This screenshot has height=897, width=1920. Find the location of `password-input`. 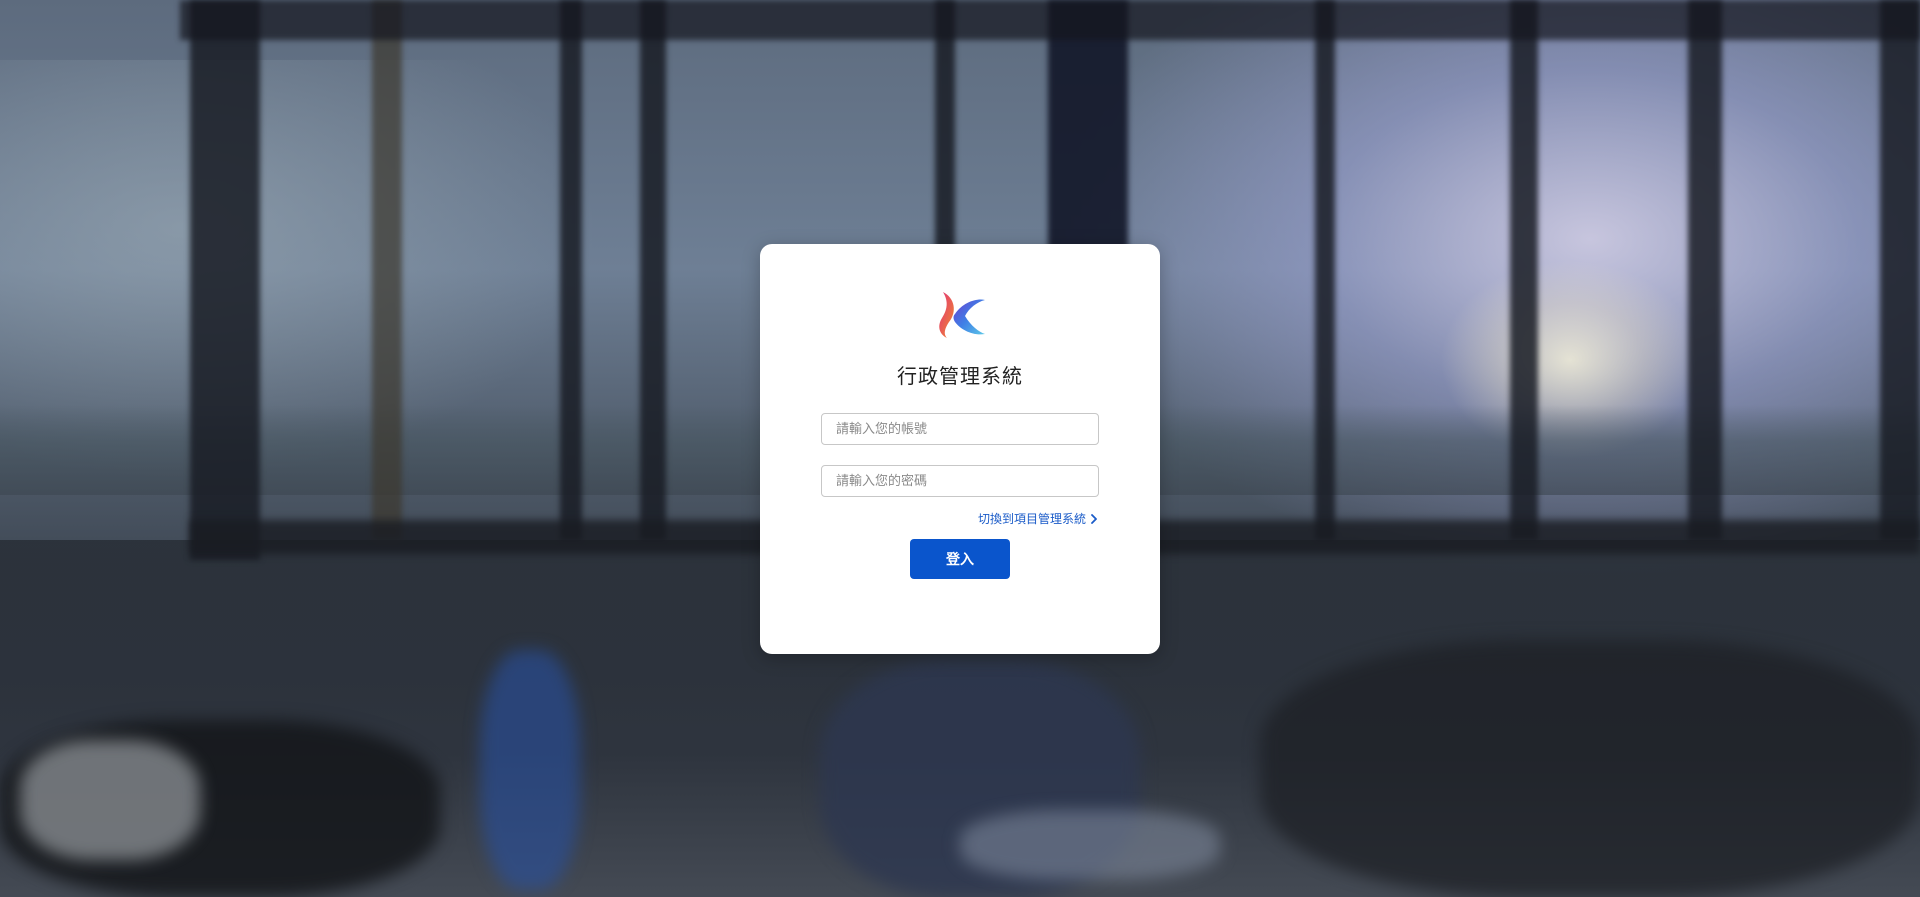

password-input is located at coordinates (960, 481).